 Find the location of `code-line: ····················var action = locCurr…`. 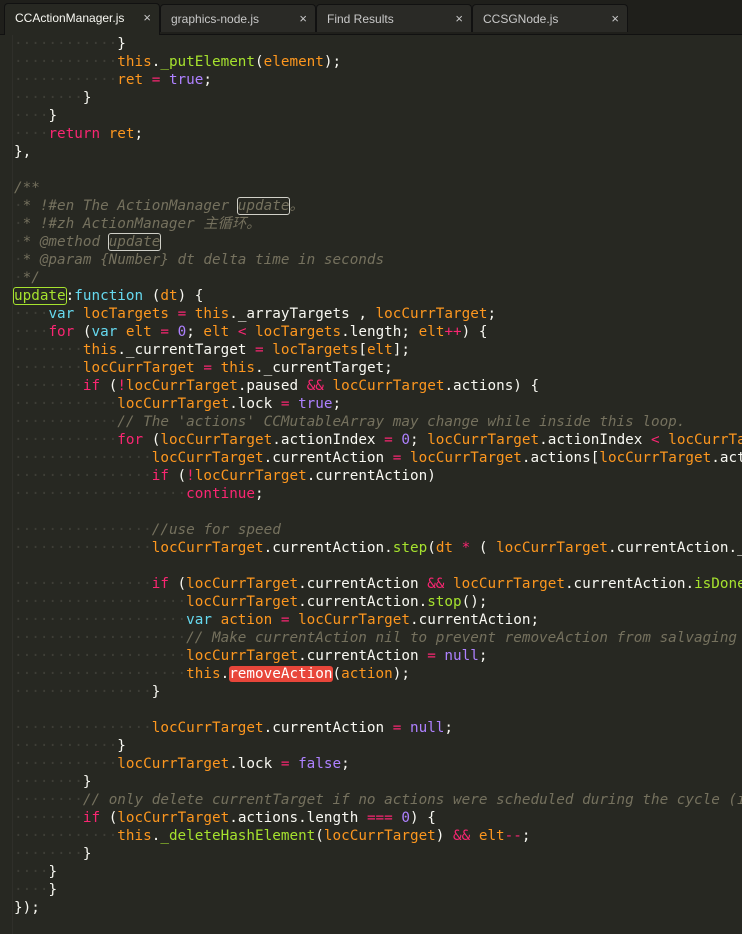

code-line: ····················var action = locCurr… is located at coordinates (378, 620).